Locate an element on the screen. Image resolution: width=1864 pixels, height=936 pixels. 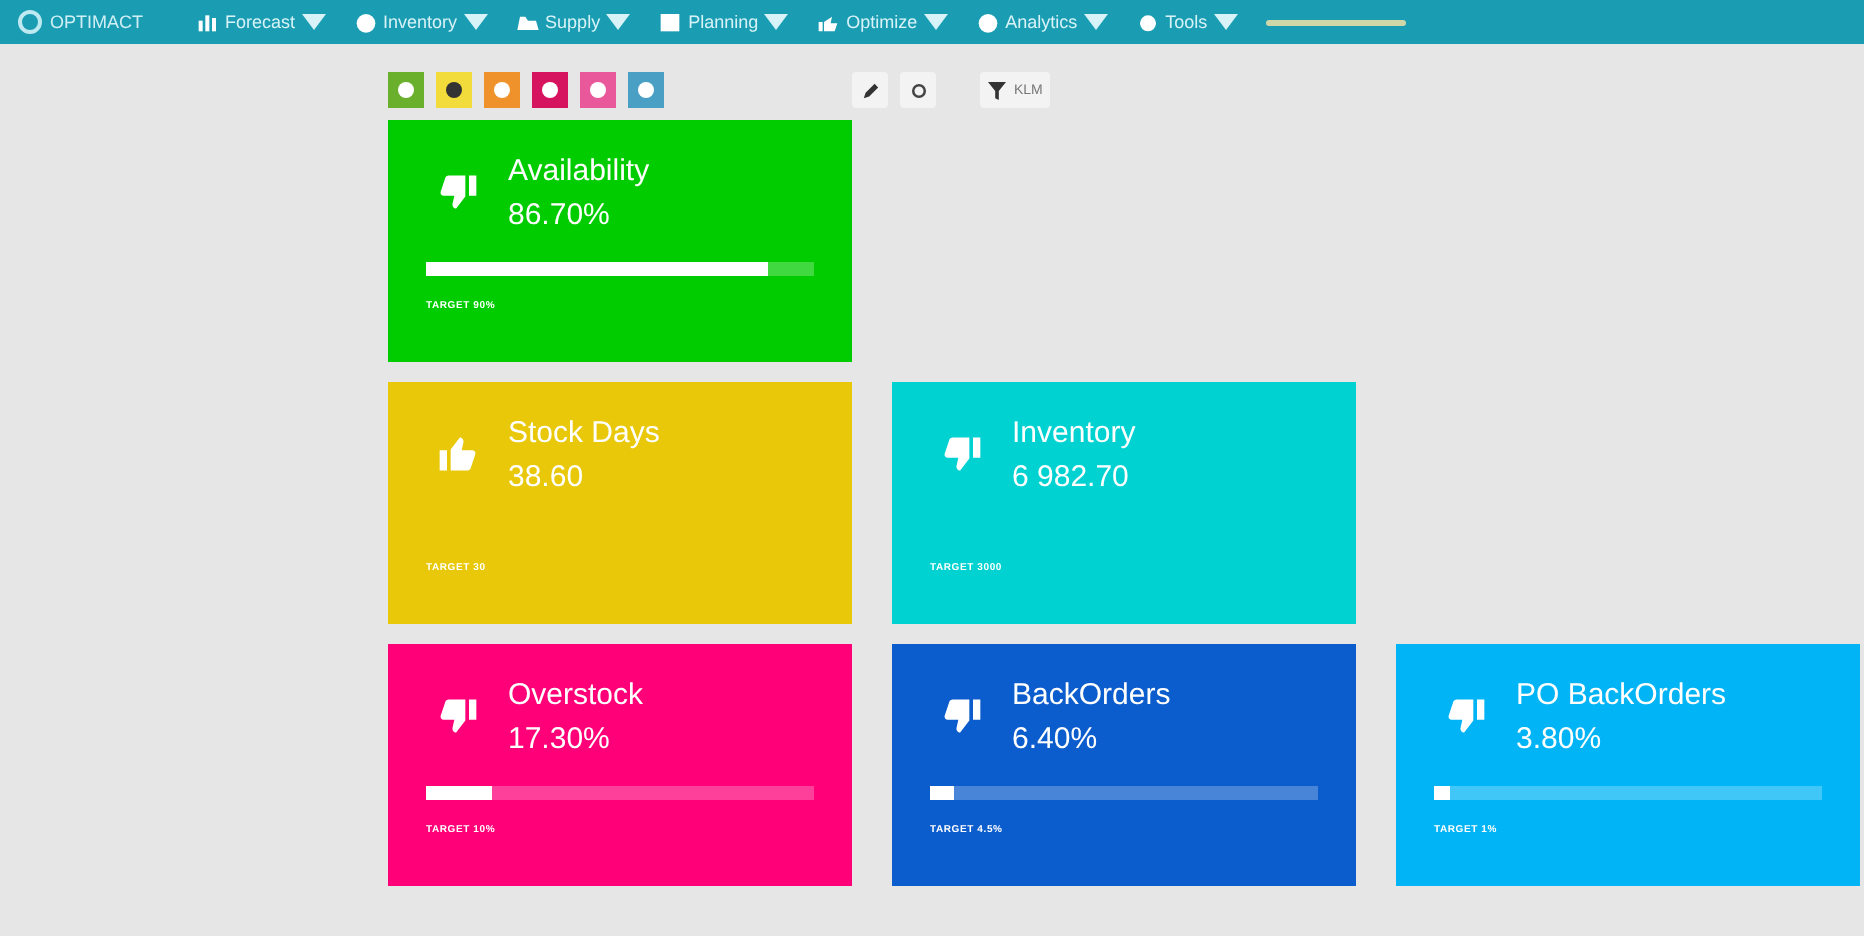
brand-name: OPTIMACT is located at coordinates (96, 22).